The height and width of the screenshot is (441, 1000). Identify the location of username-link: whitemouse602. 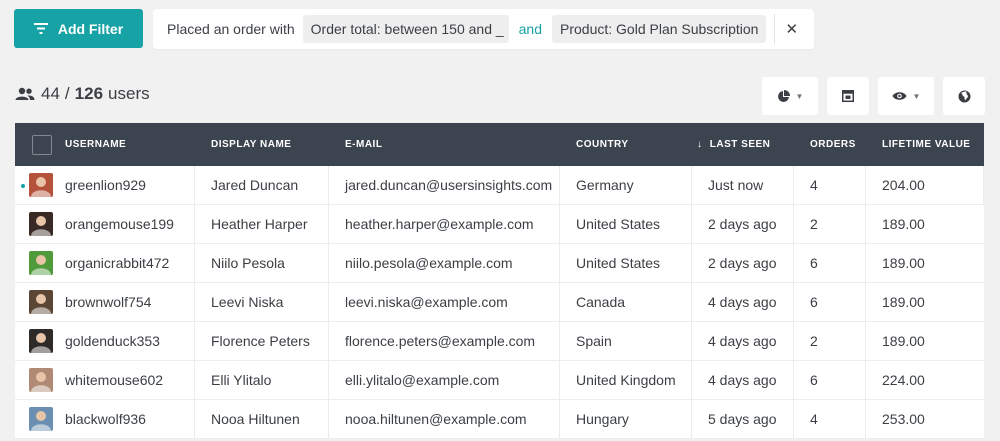
(114, 380).